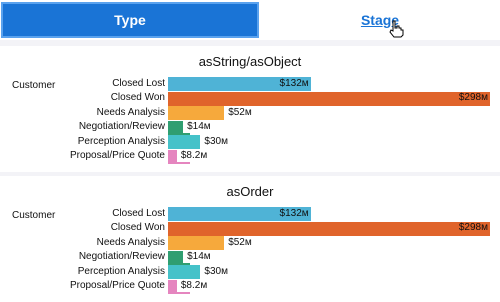  Describe the element at coordinates (396, 29) in the screenshot. I see `hand-cursor-icon` at that location.